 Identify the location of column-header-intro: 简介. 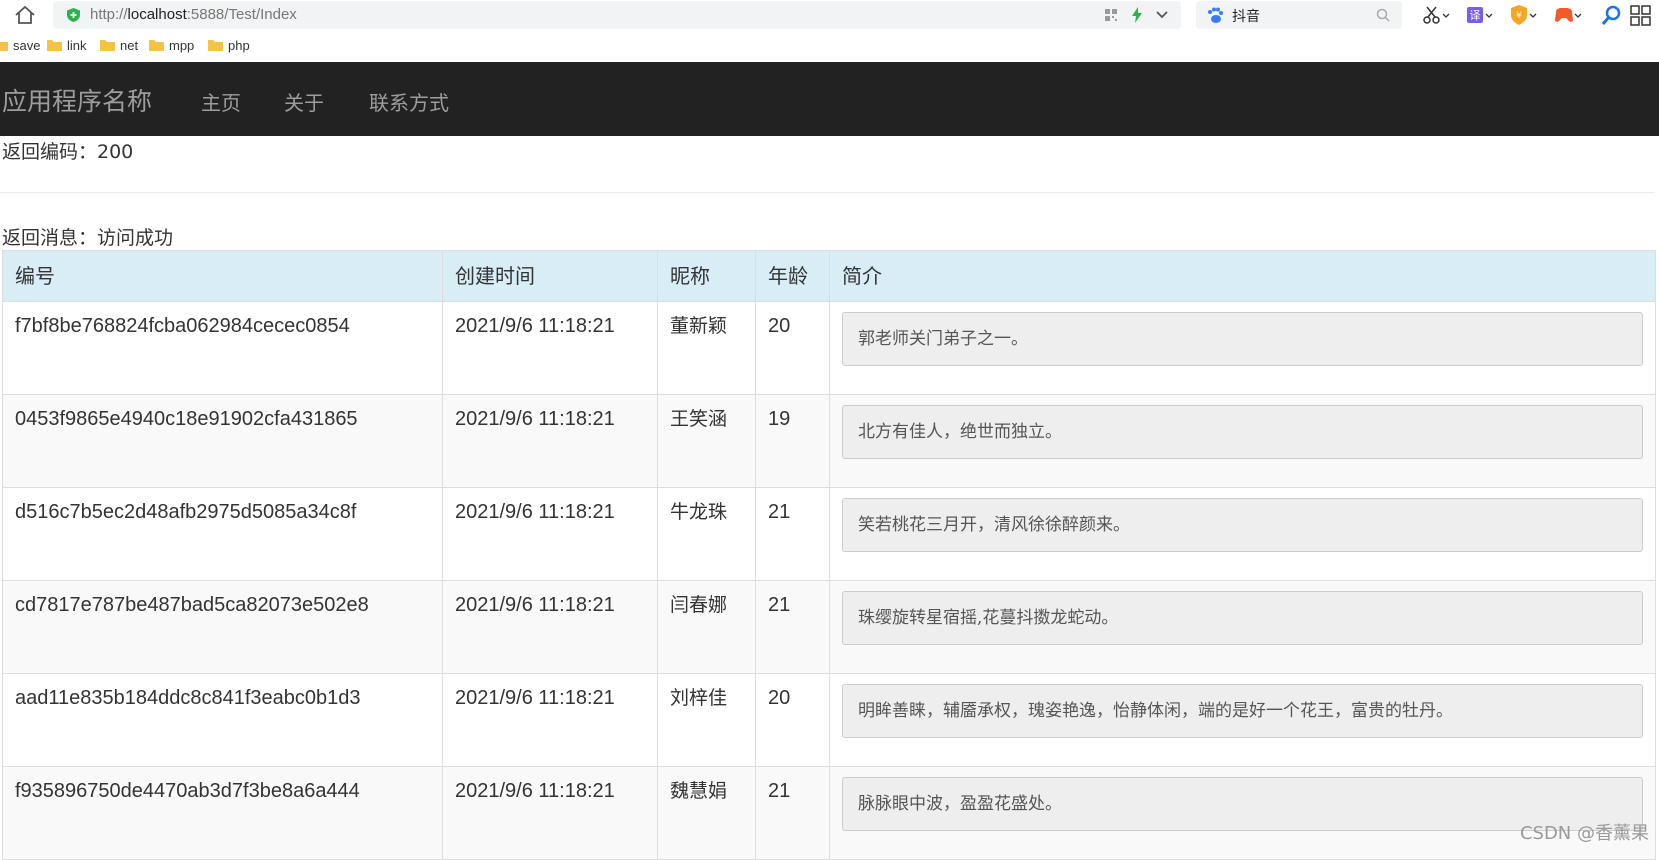
(1242, 276).